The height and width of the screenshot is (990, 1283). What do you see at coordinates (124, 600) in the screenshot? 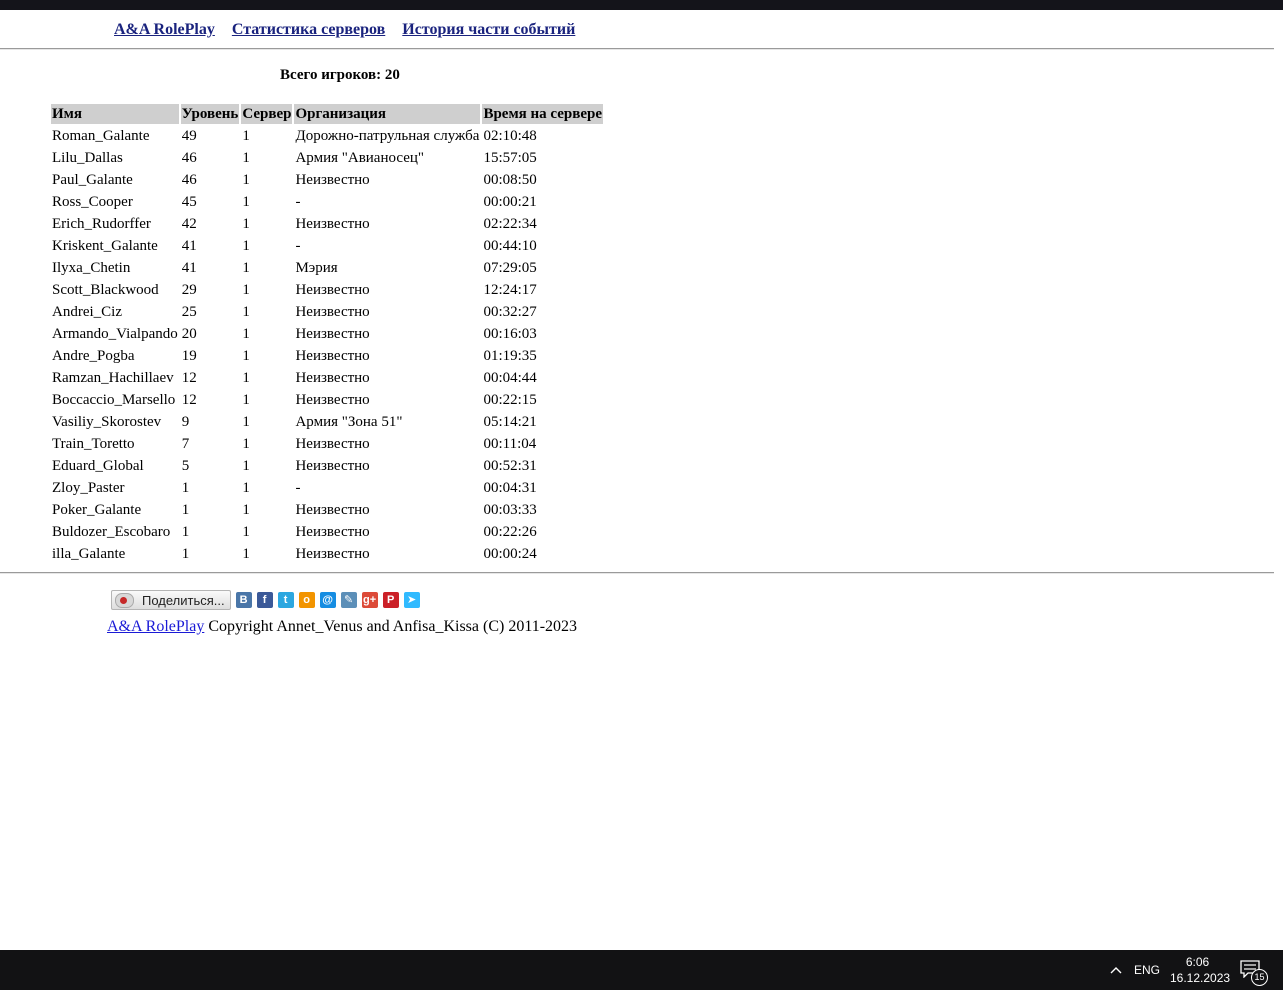
I see `share-icon` at bounding box center [124, 600].